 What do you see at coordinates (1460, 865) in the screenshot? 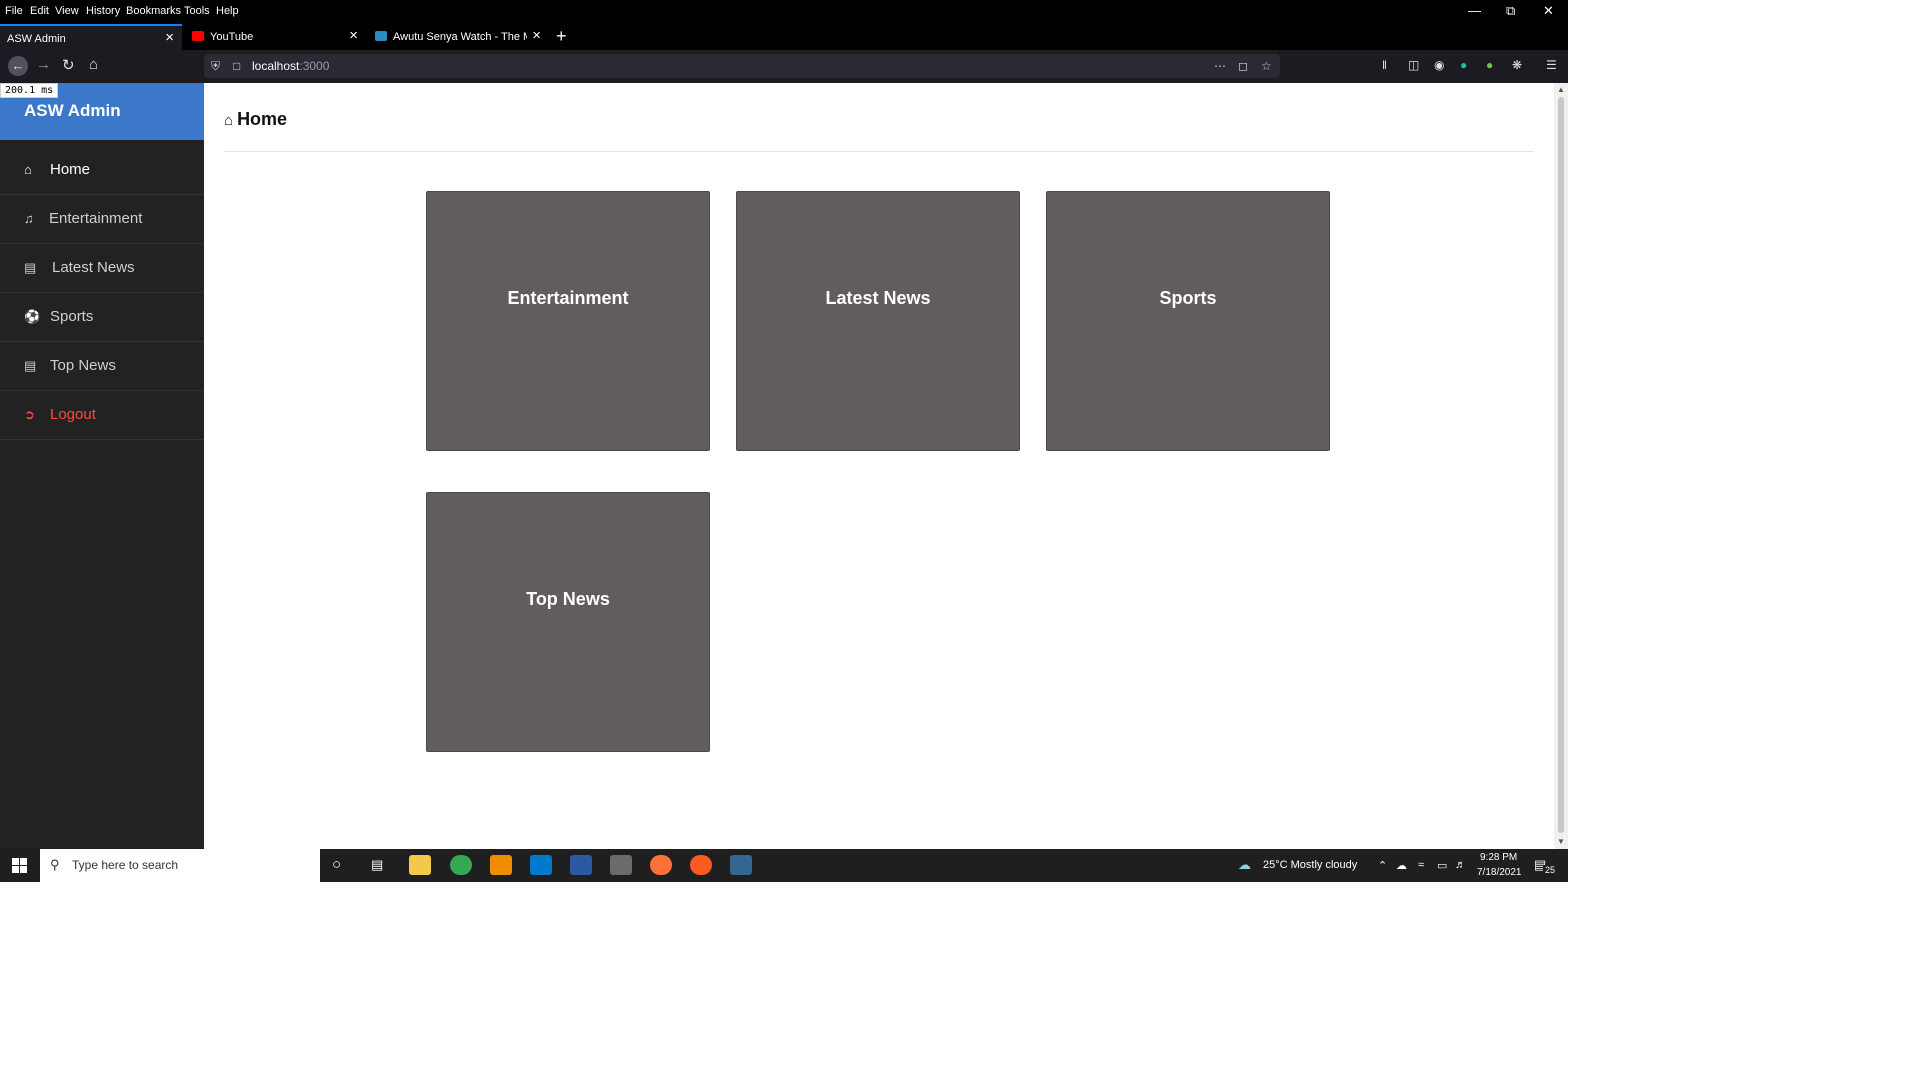
I see `volume-icon: ♬` at bounding box center [1460, 865].